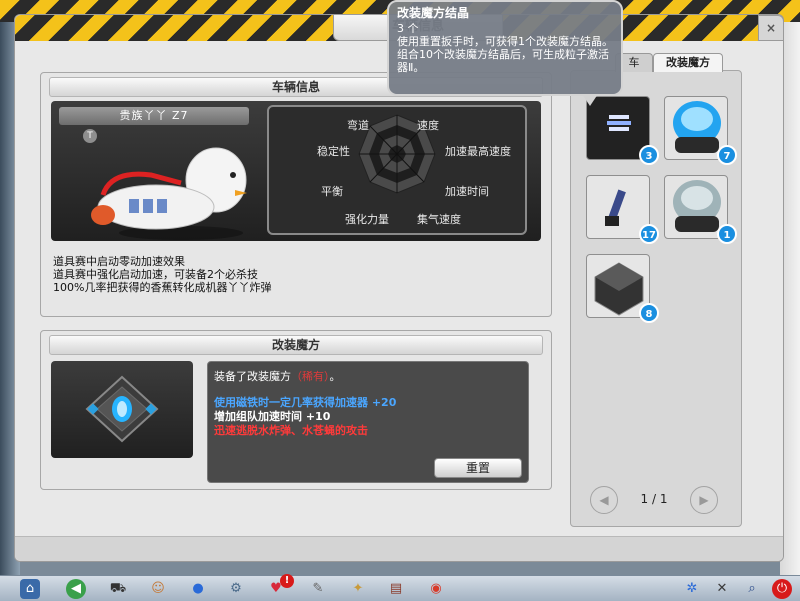  Describe the element at coordinates (76, 589) in the screenshot. I see `back-icon: ◀` at that location.